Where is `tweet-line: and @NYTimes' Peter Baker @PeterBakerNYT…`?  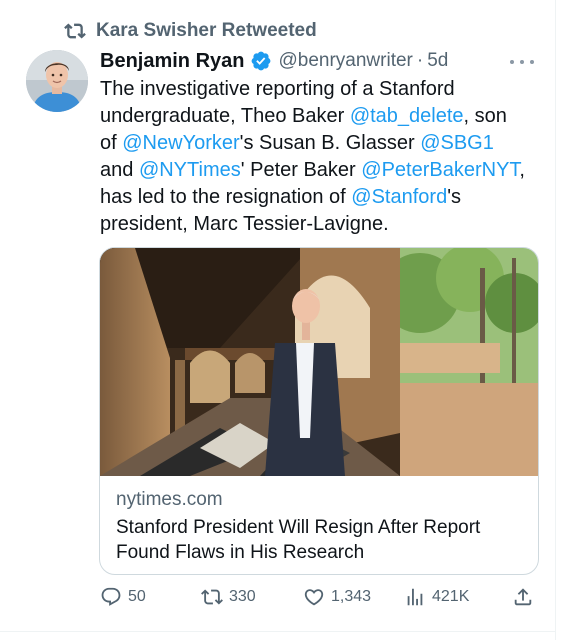
tweet-line: and @NYTimes' Peter Baker @PeterBakerNYT… is located at coordinates (320, 170).